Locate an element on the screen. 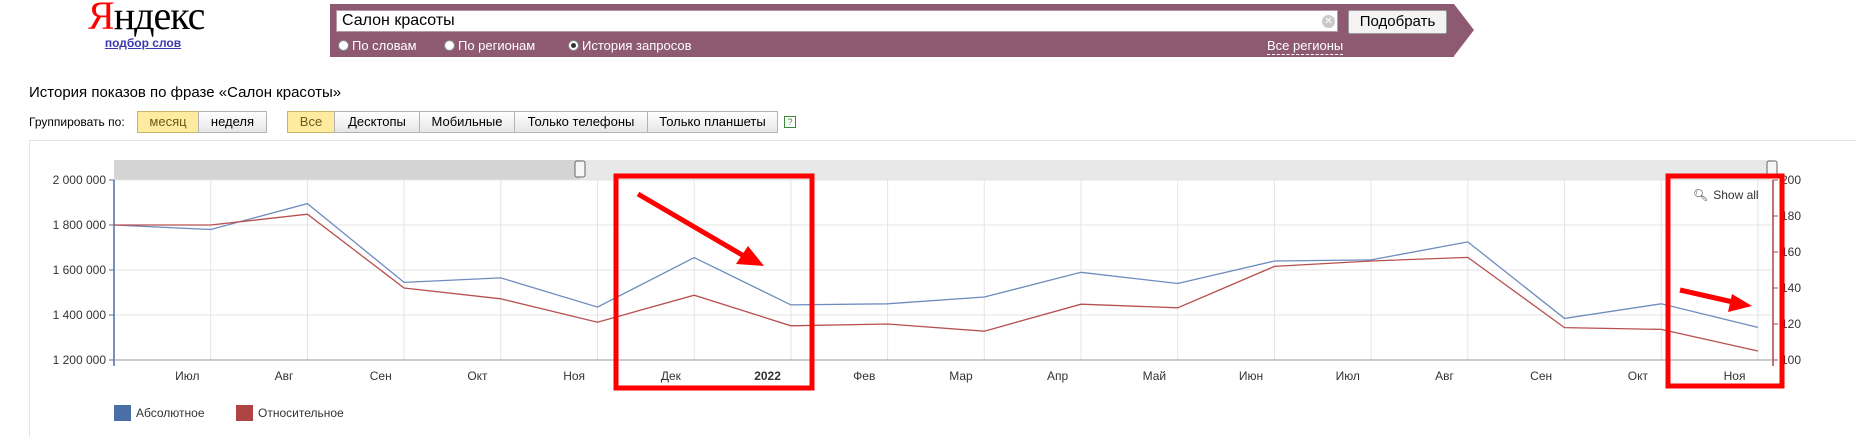 The width and height of the screenshot is (1856, 437). x-axis-tick-label: Дек is located at coordinates (671, 376).